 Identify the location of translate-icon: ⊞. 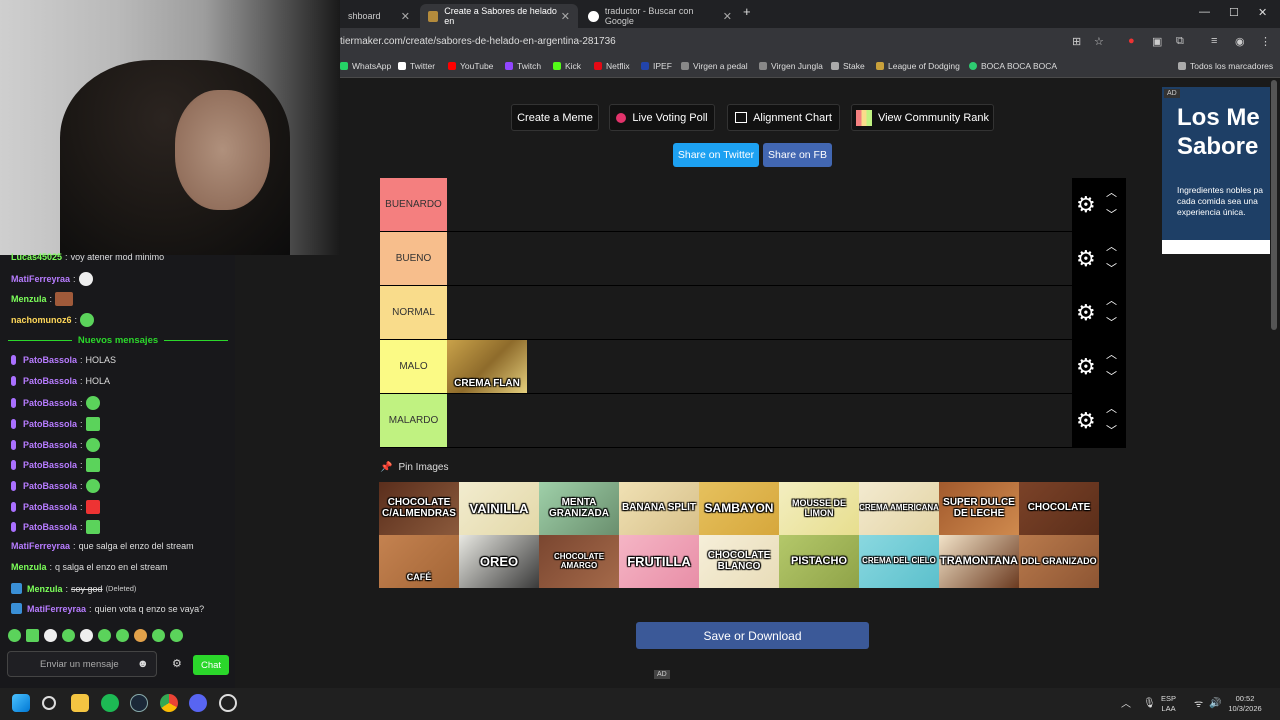
(1076, 41).